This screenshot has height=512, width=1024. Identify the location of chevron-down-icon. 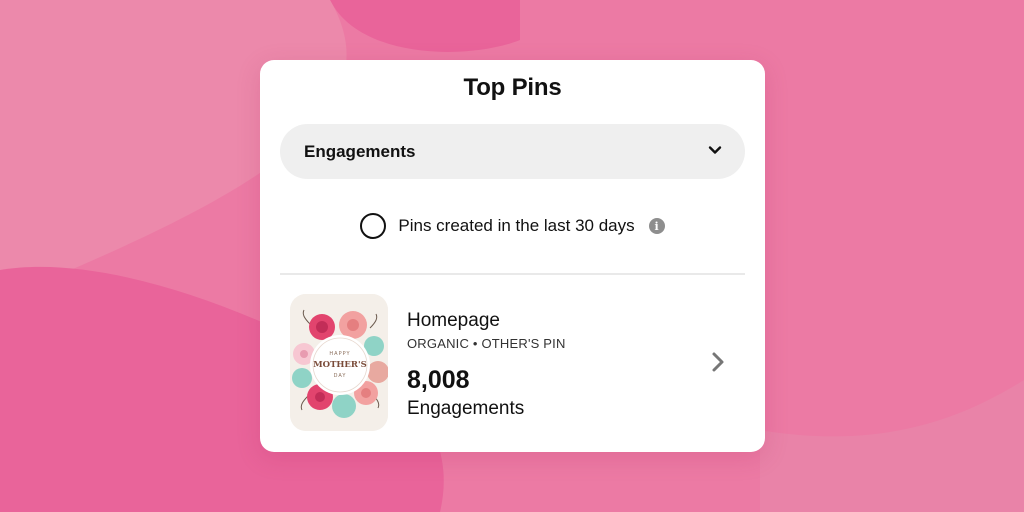
(715, 150).